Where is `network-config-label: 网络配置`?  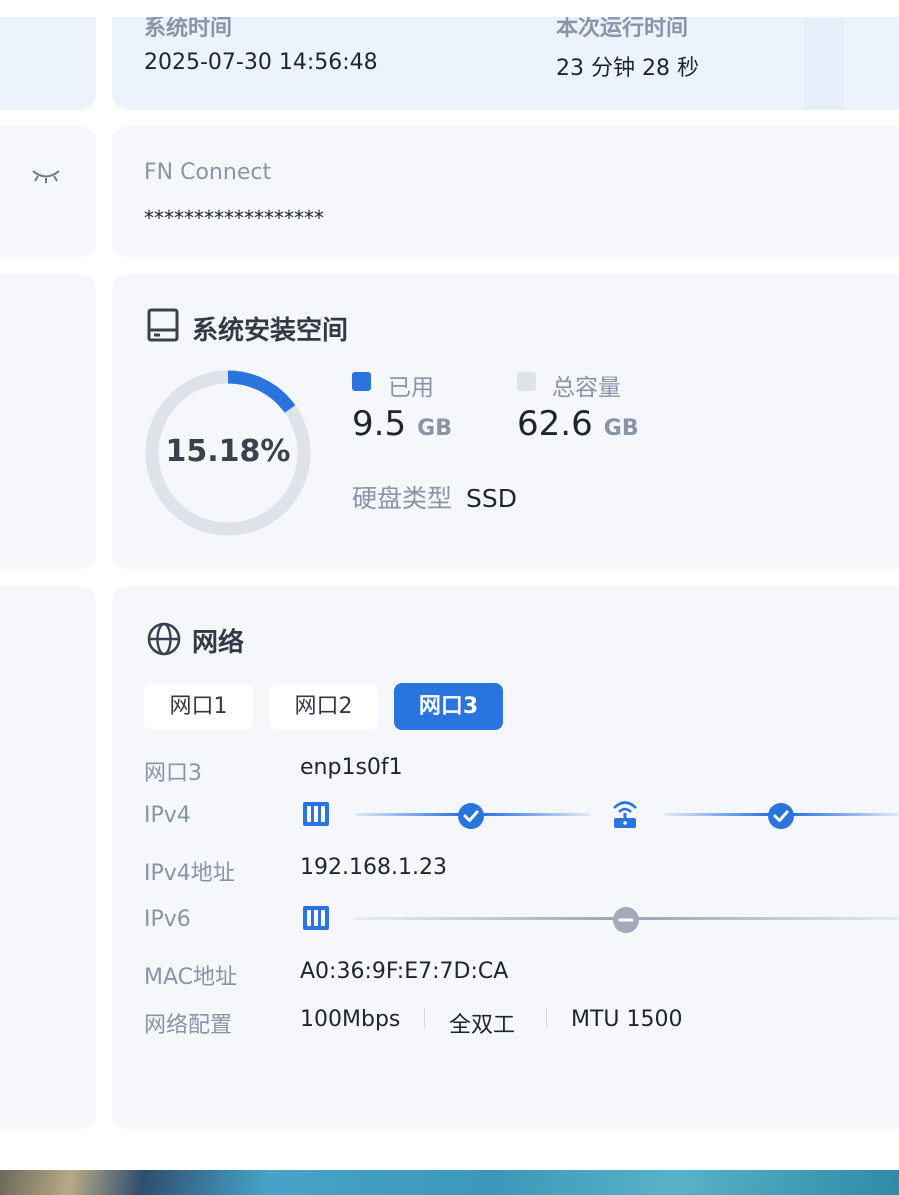
network-config-label: 网络配置 is located at coordinates (188, 1025).